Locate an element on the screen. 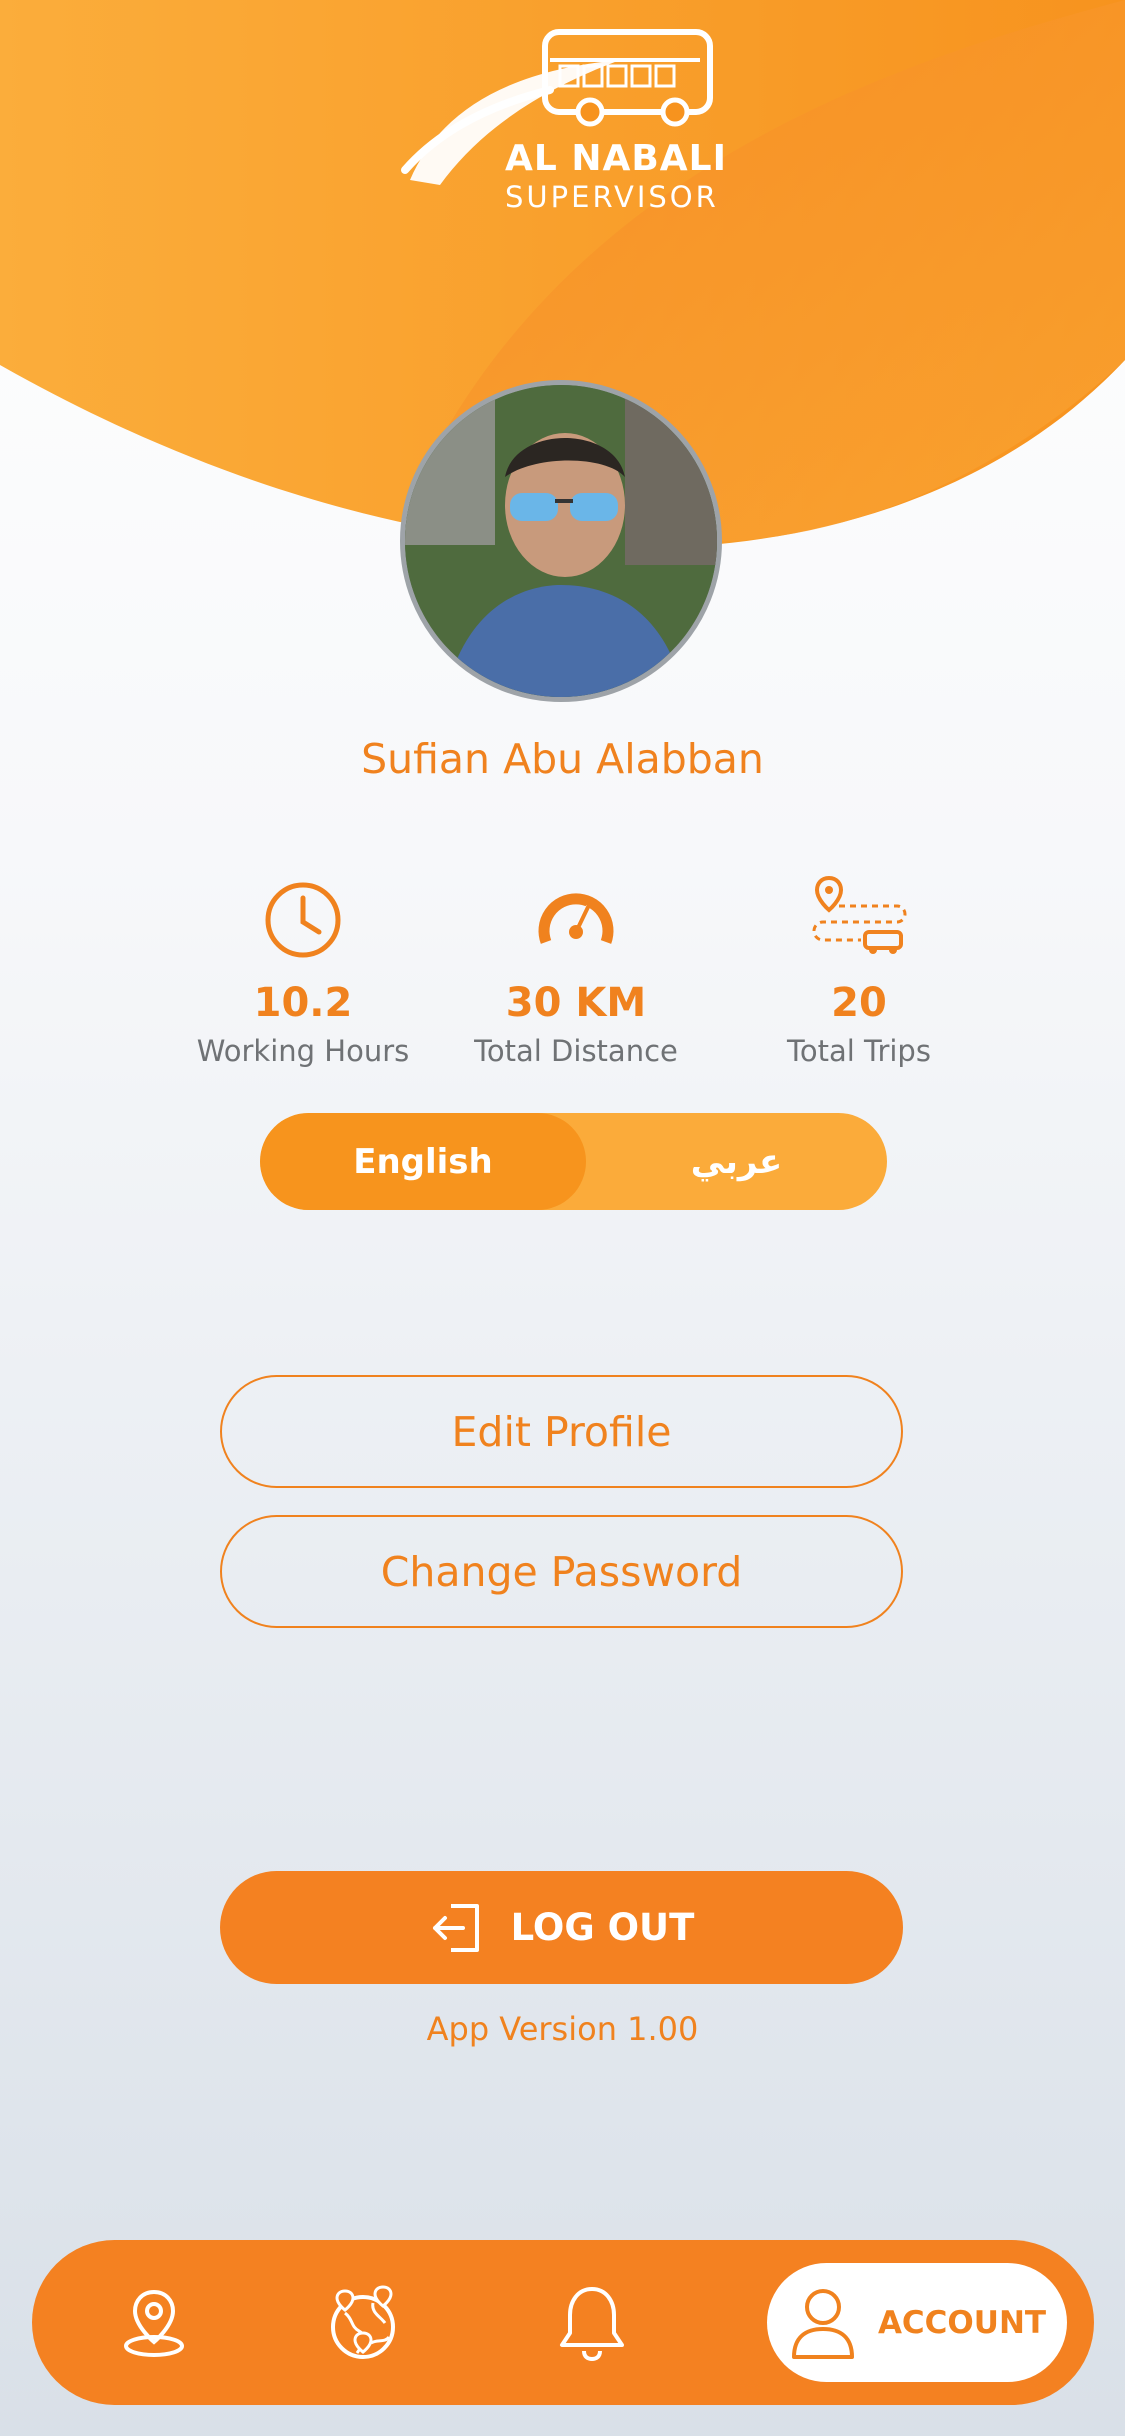 This screenshot has height=2436, width=1125. nav-routes is located at coordinates (363, 2322).